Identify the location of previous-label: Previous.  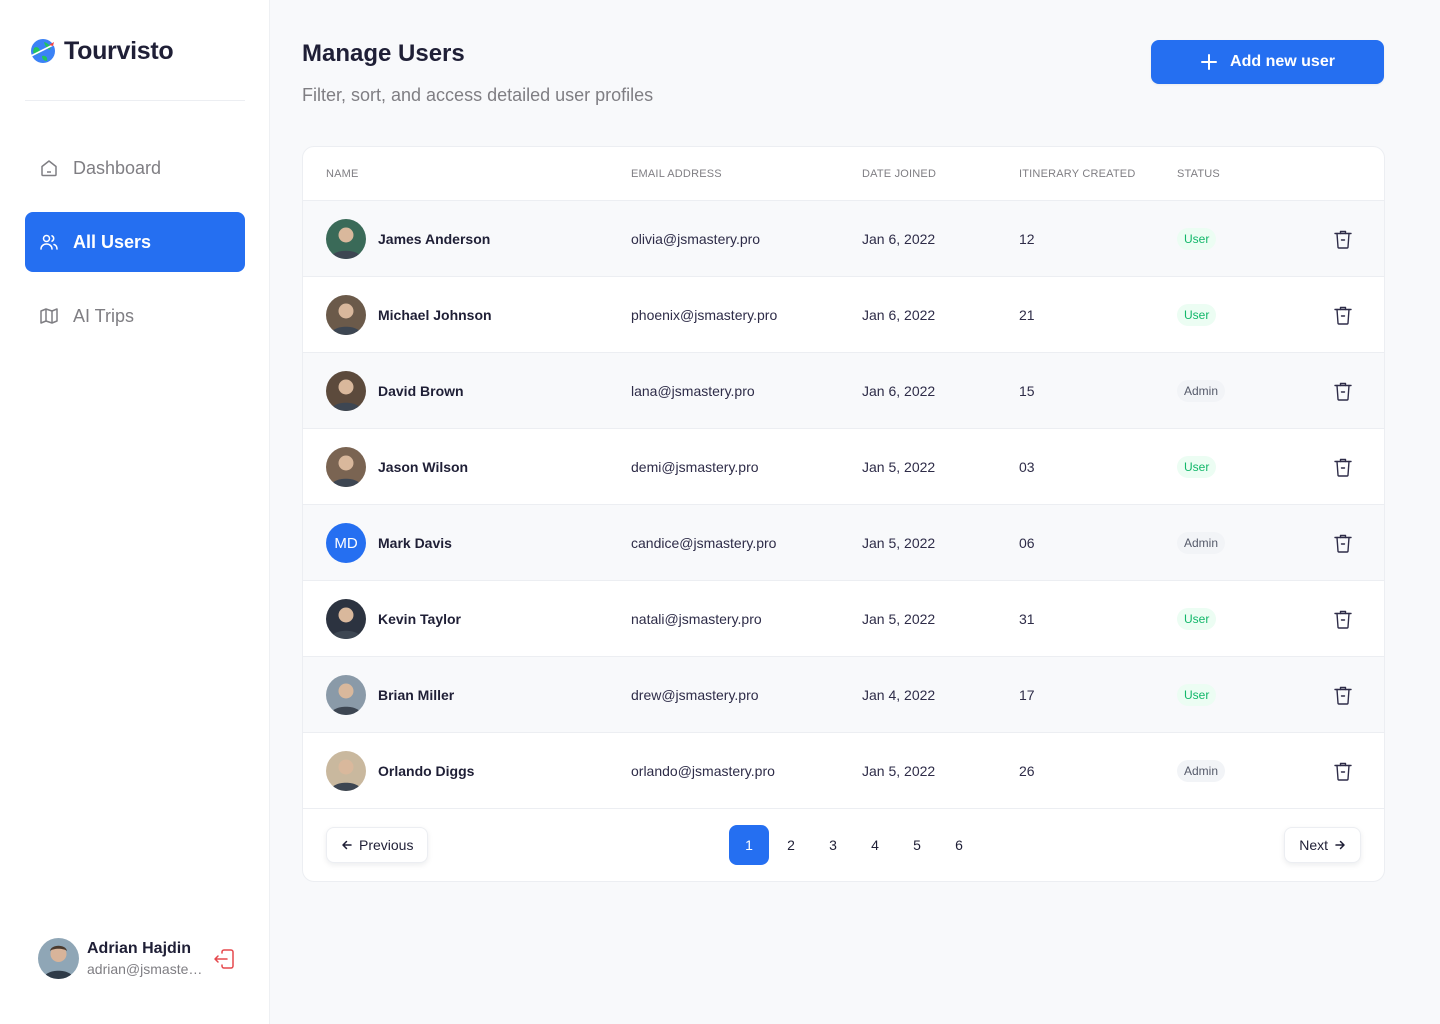
(386, 845).